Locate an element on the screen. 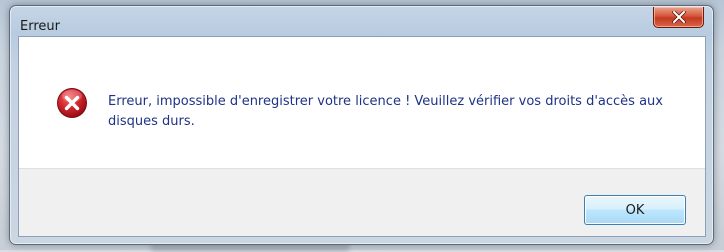 This screenshot has width=724, height=252. dialog-title: Erreur is located at coordinates (40, 26).